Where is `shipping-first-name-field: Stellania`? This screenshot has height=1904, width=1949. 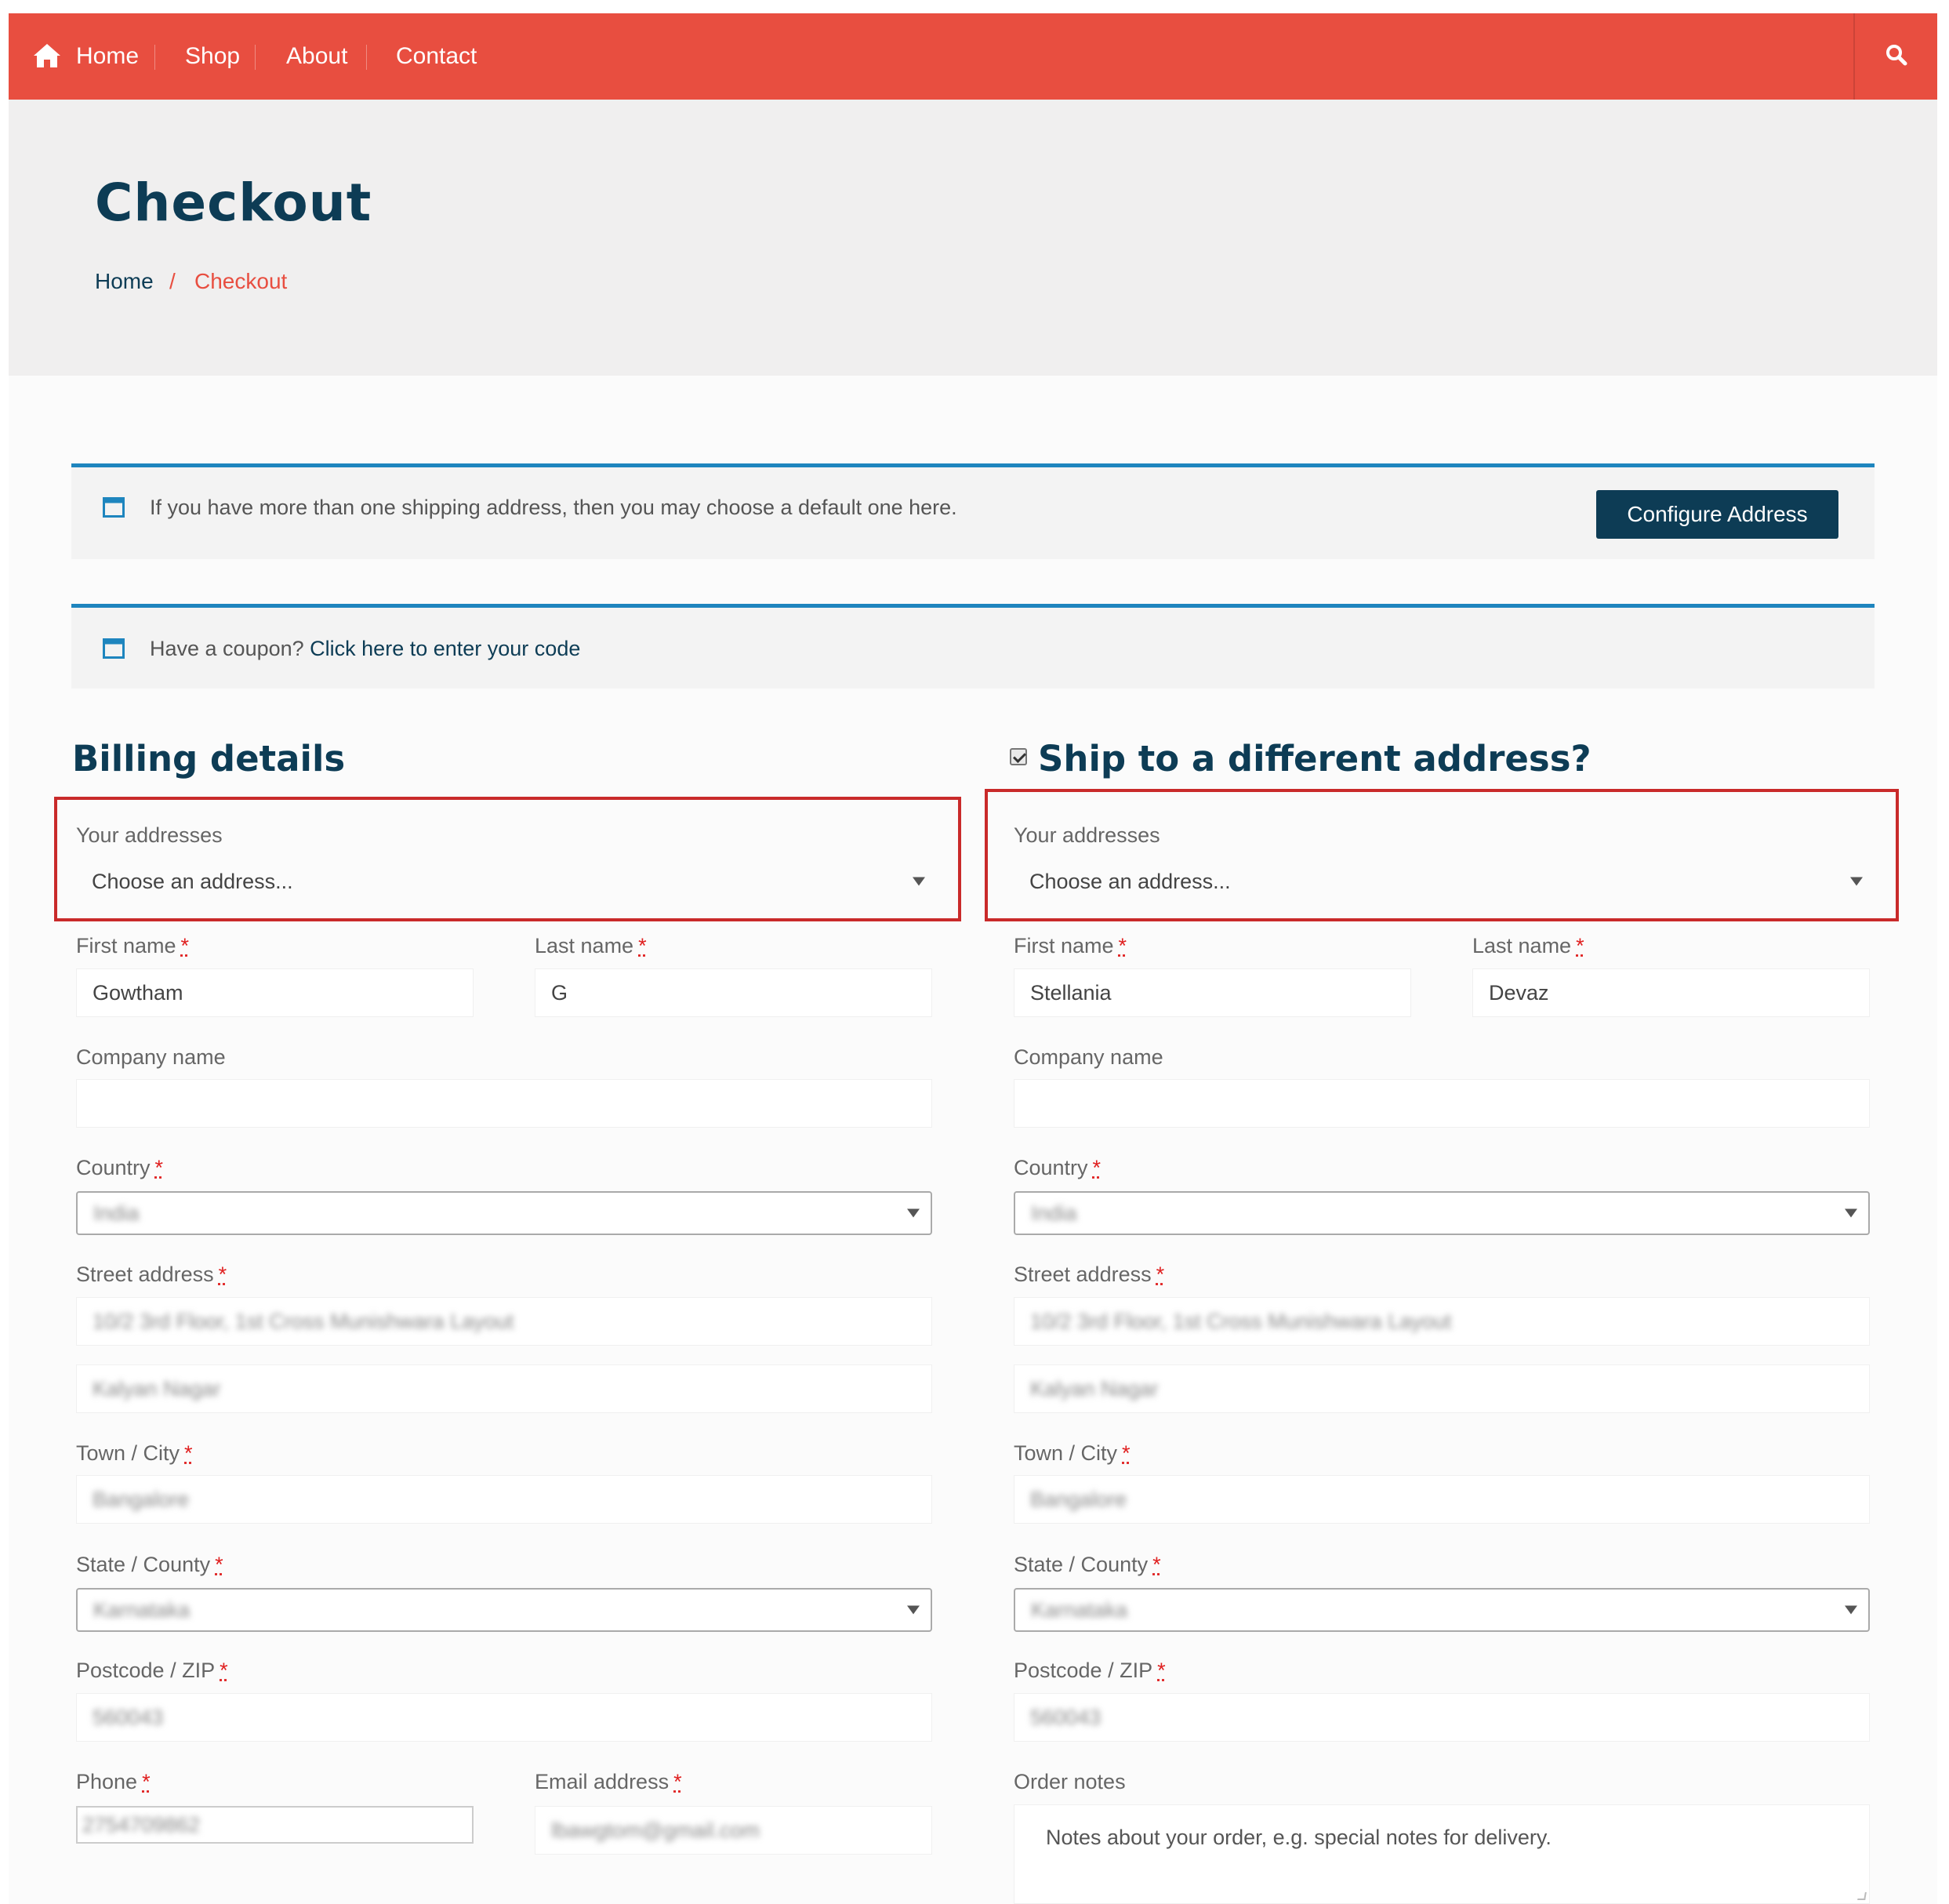
shipping-first-name-field: Stellania is located at coordinates (1212, 992).